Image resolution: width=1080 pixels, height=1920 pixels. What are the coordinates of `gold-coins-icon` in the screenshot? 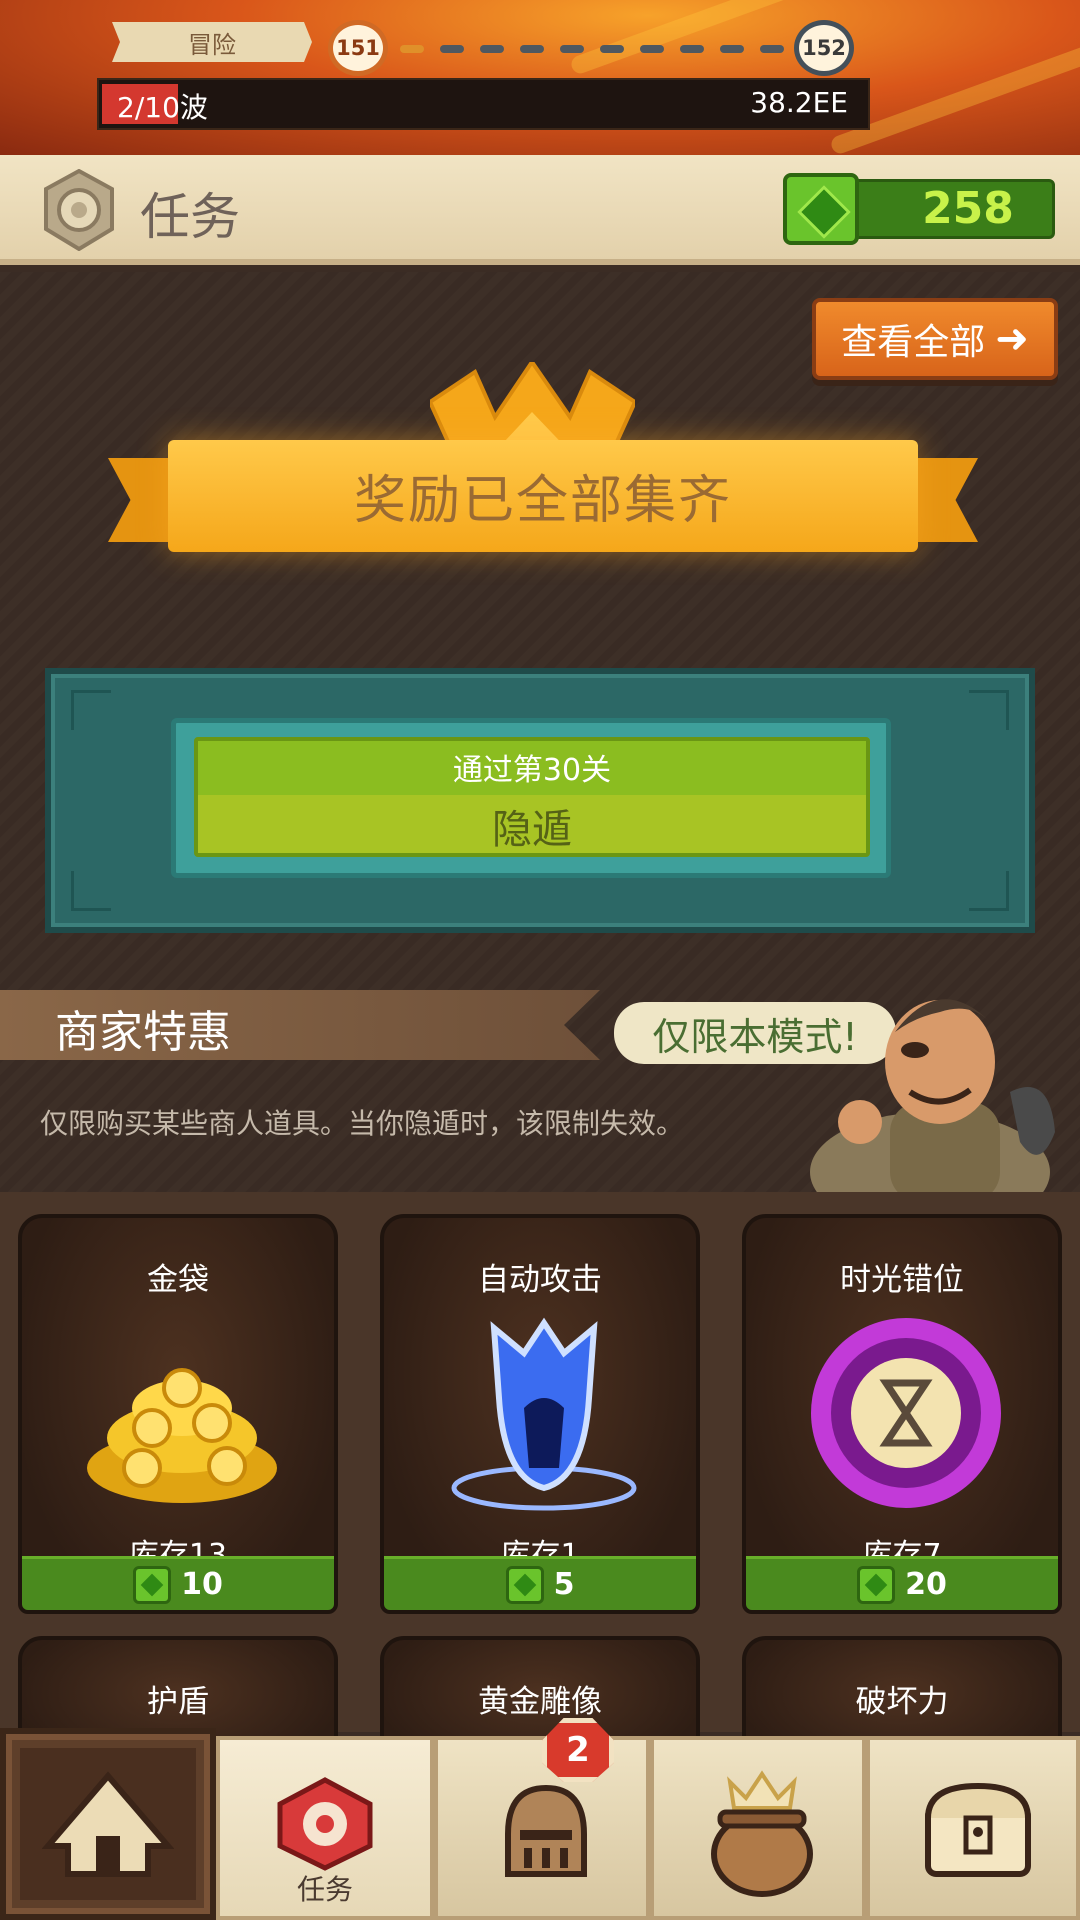 It's located at (182, 1435).